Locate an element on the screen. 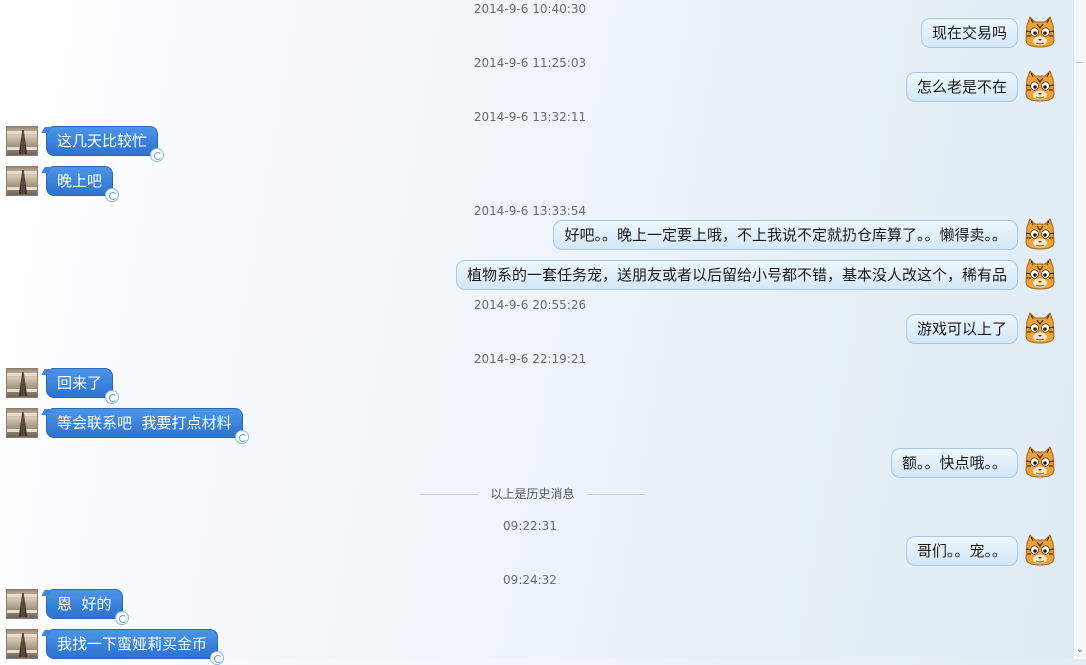  message-text: 游戏可以上了 is located at coordinates (961, 329).